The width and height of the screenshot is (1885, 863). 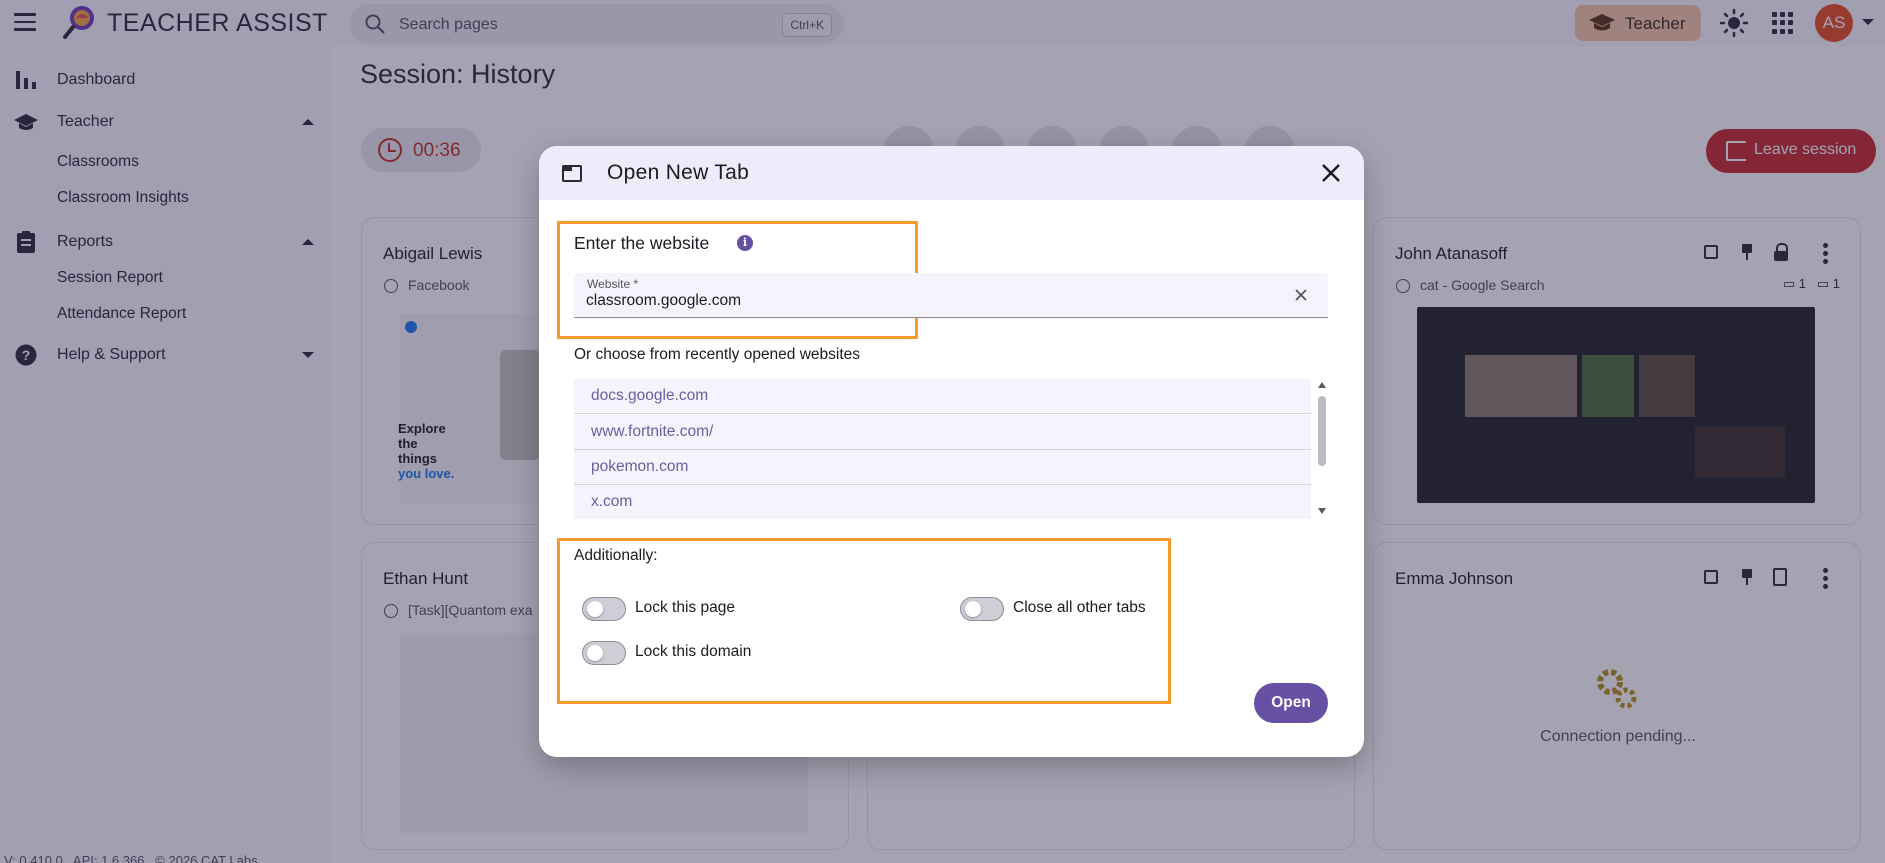 What do you see at coordinates (745, 243) in the screenshot?
I see `info-icon: i` at bounding box center [745, 243].